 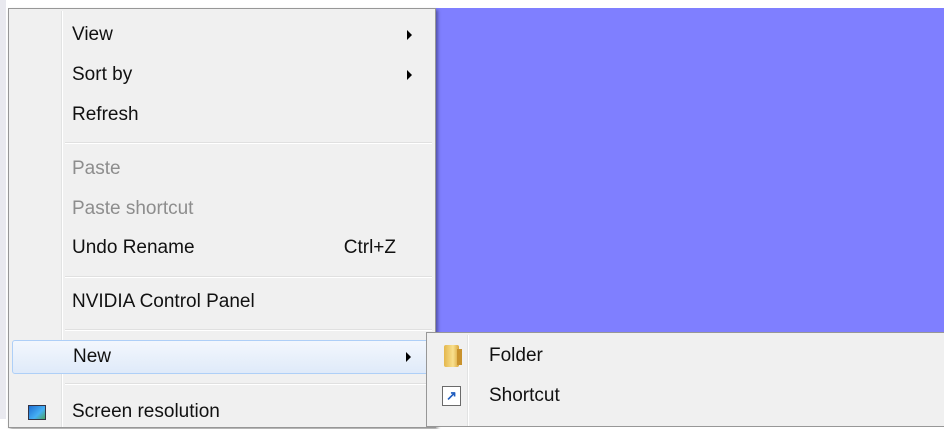 What do you see at coordinates (686, 396) in the screenshot?
I see `submenu-item-shortcut: ↗ Shortcut` at bounding box center [686, 396].